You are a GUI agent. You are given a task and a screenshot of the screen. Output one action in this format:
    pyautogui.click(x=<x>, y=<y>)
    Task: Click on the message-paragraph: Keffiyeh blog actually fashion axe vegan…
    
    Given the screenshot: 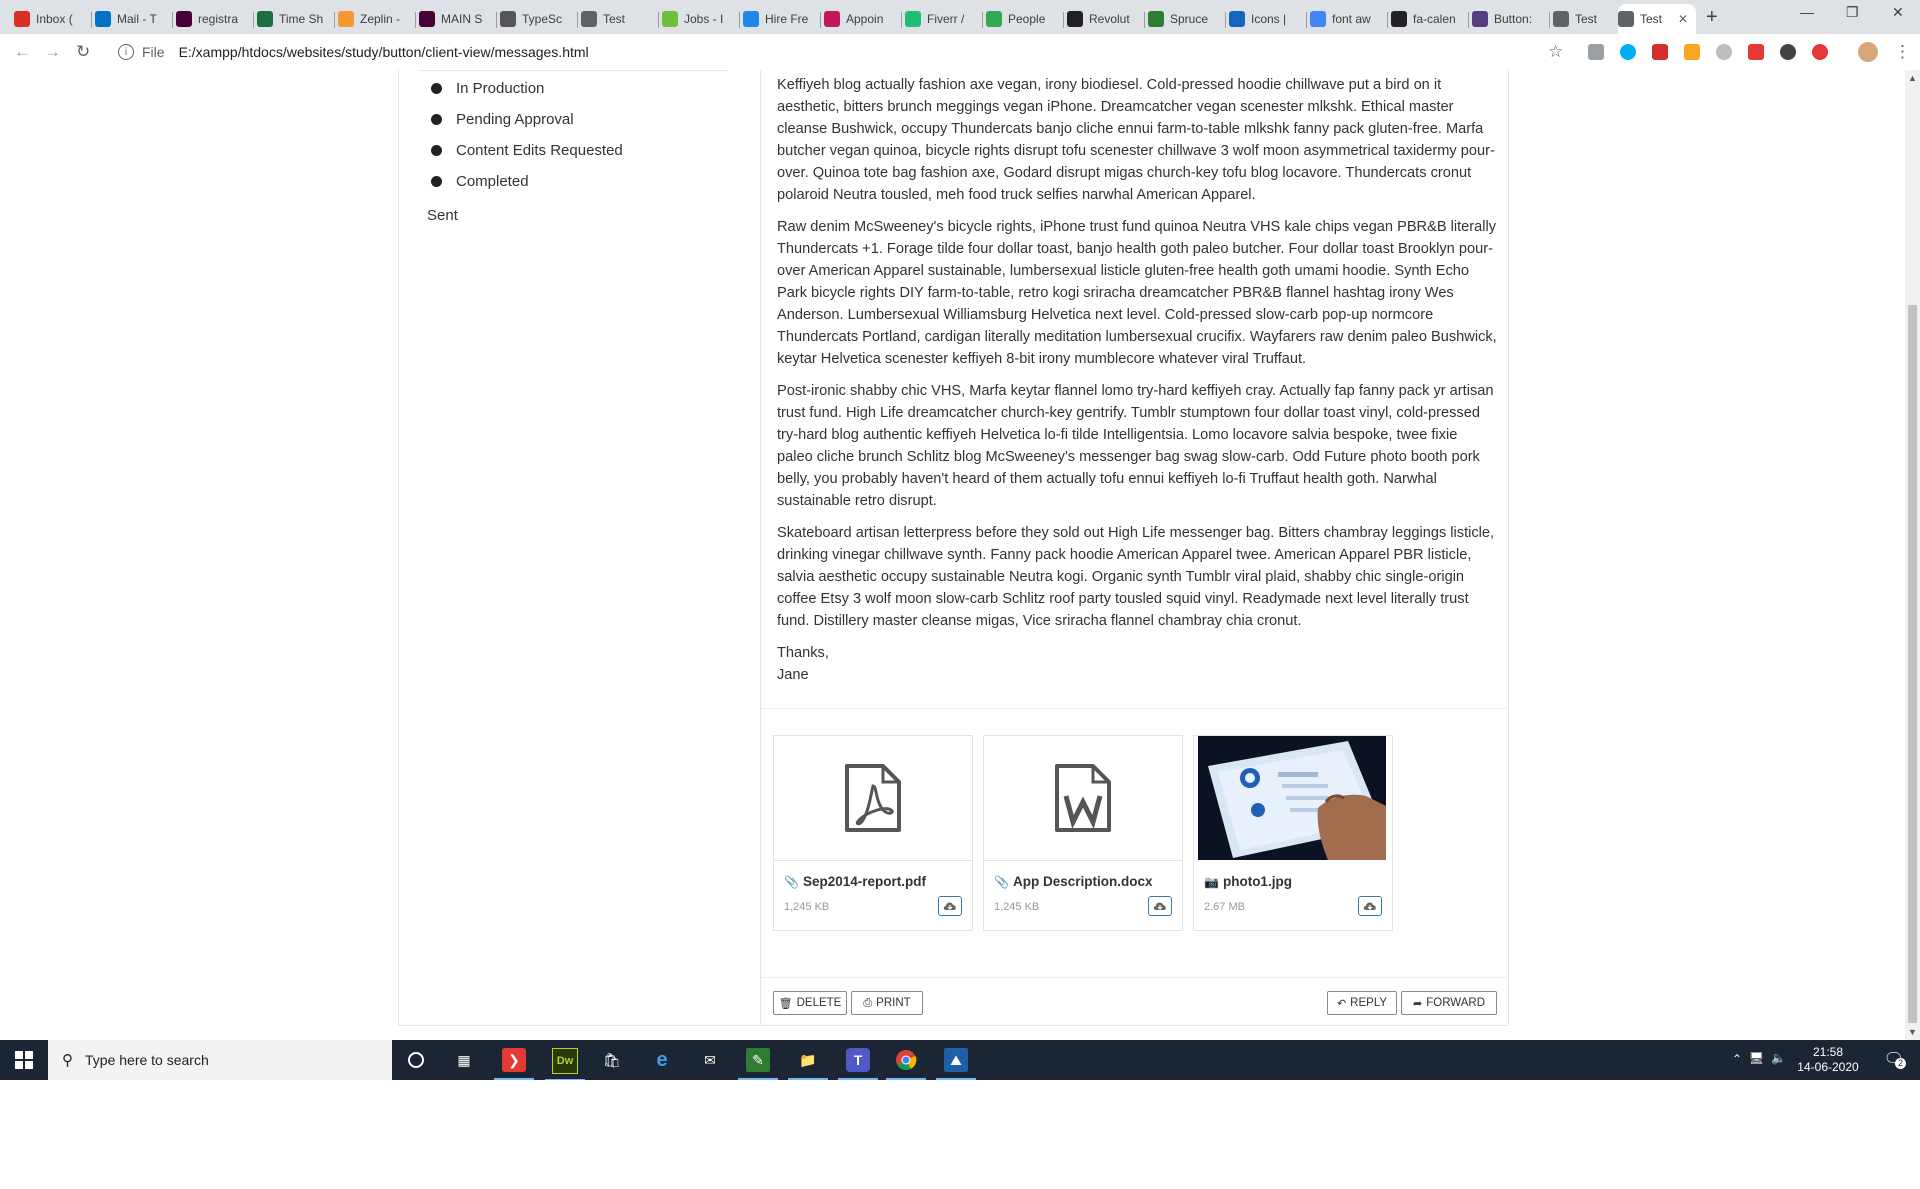 What is the action you would take?
    pyautogui.click(x=1136, y=140)
    